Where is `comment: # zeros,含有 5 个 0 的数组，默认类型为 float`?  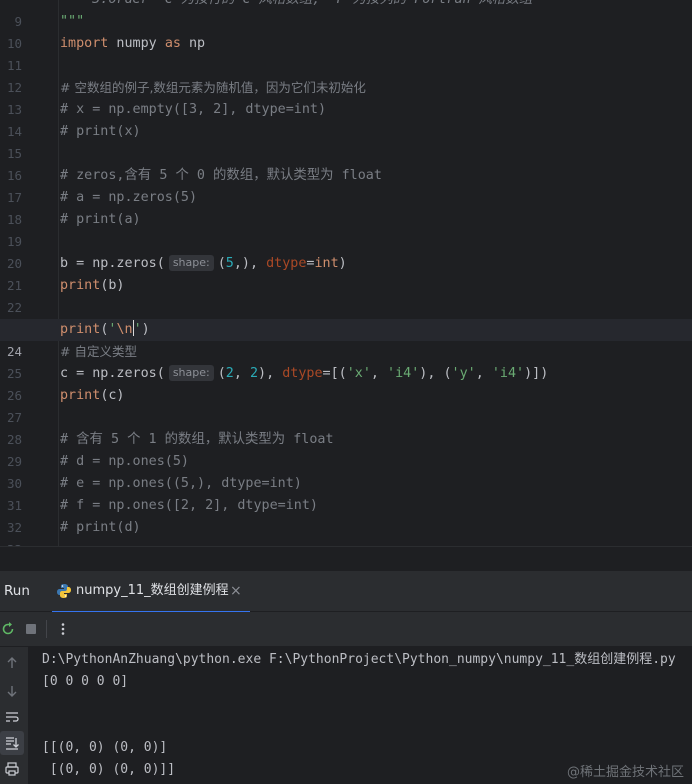 comment: # zeros,含有 5 个 0 的数组，默认类型为 float is located at coordinates (221, 175).